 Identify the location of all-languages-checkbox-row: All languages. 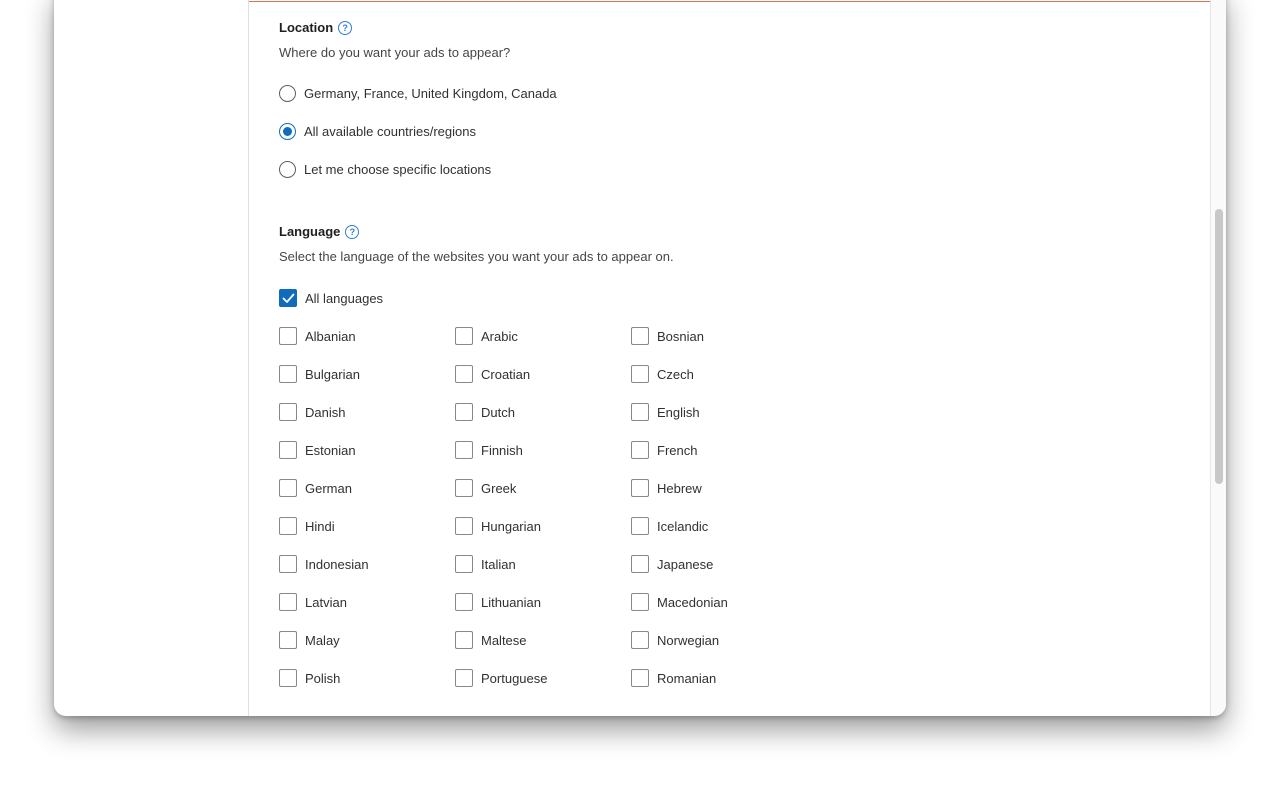
(331, 298).